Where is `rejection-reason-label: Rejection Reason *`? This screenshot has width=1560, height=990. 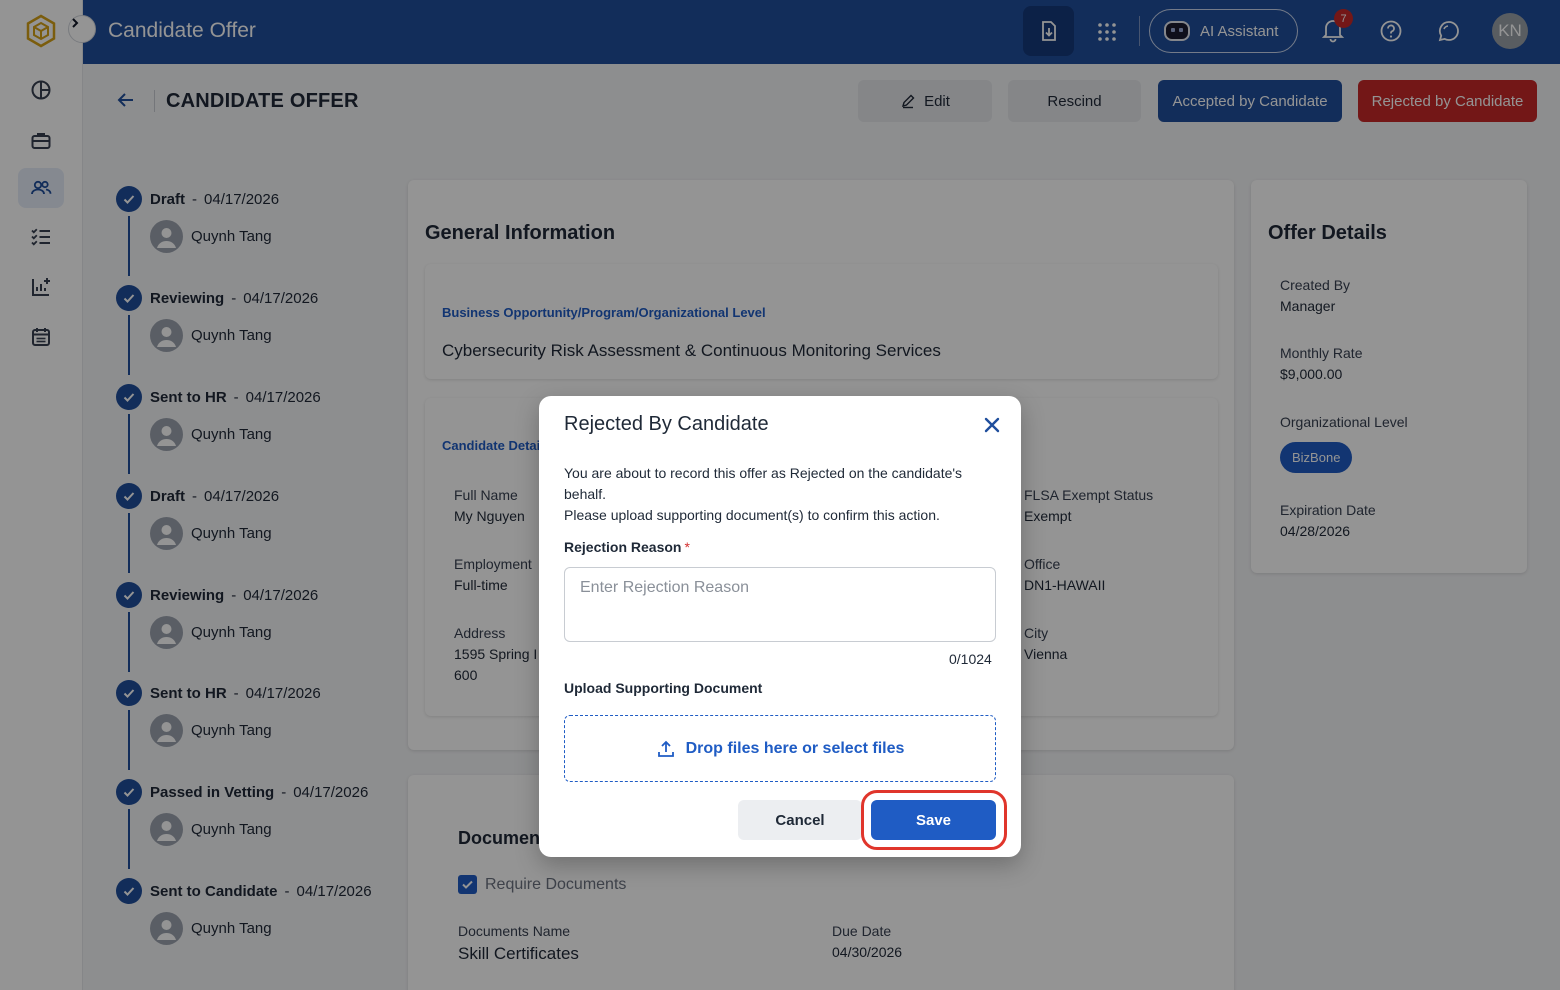
rejection-reason-label: Rejection Reason * is located at coordinates (627, 547).